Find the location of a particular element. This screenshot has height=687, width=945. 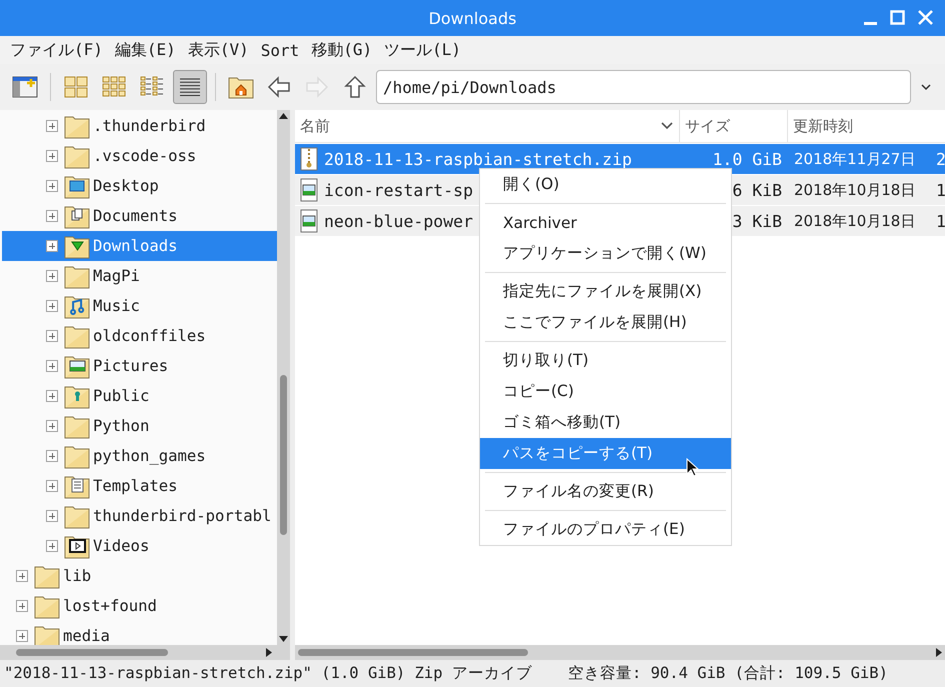

file-size: 3 KiB is located at coordinates (757, 221).